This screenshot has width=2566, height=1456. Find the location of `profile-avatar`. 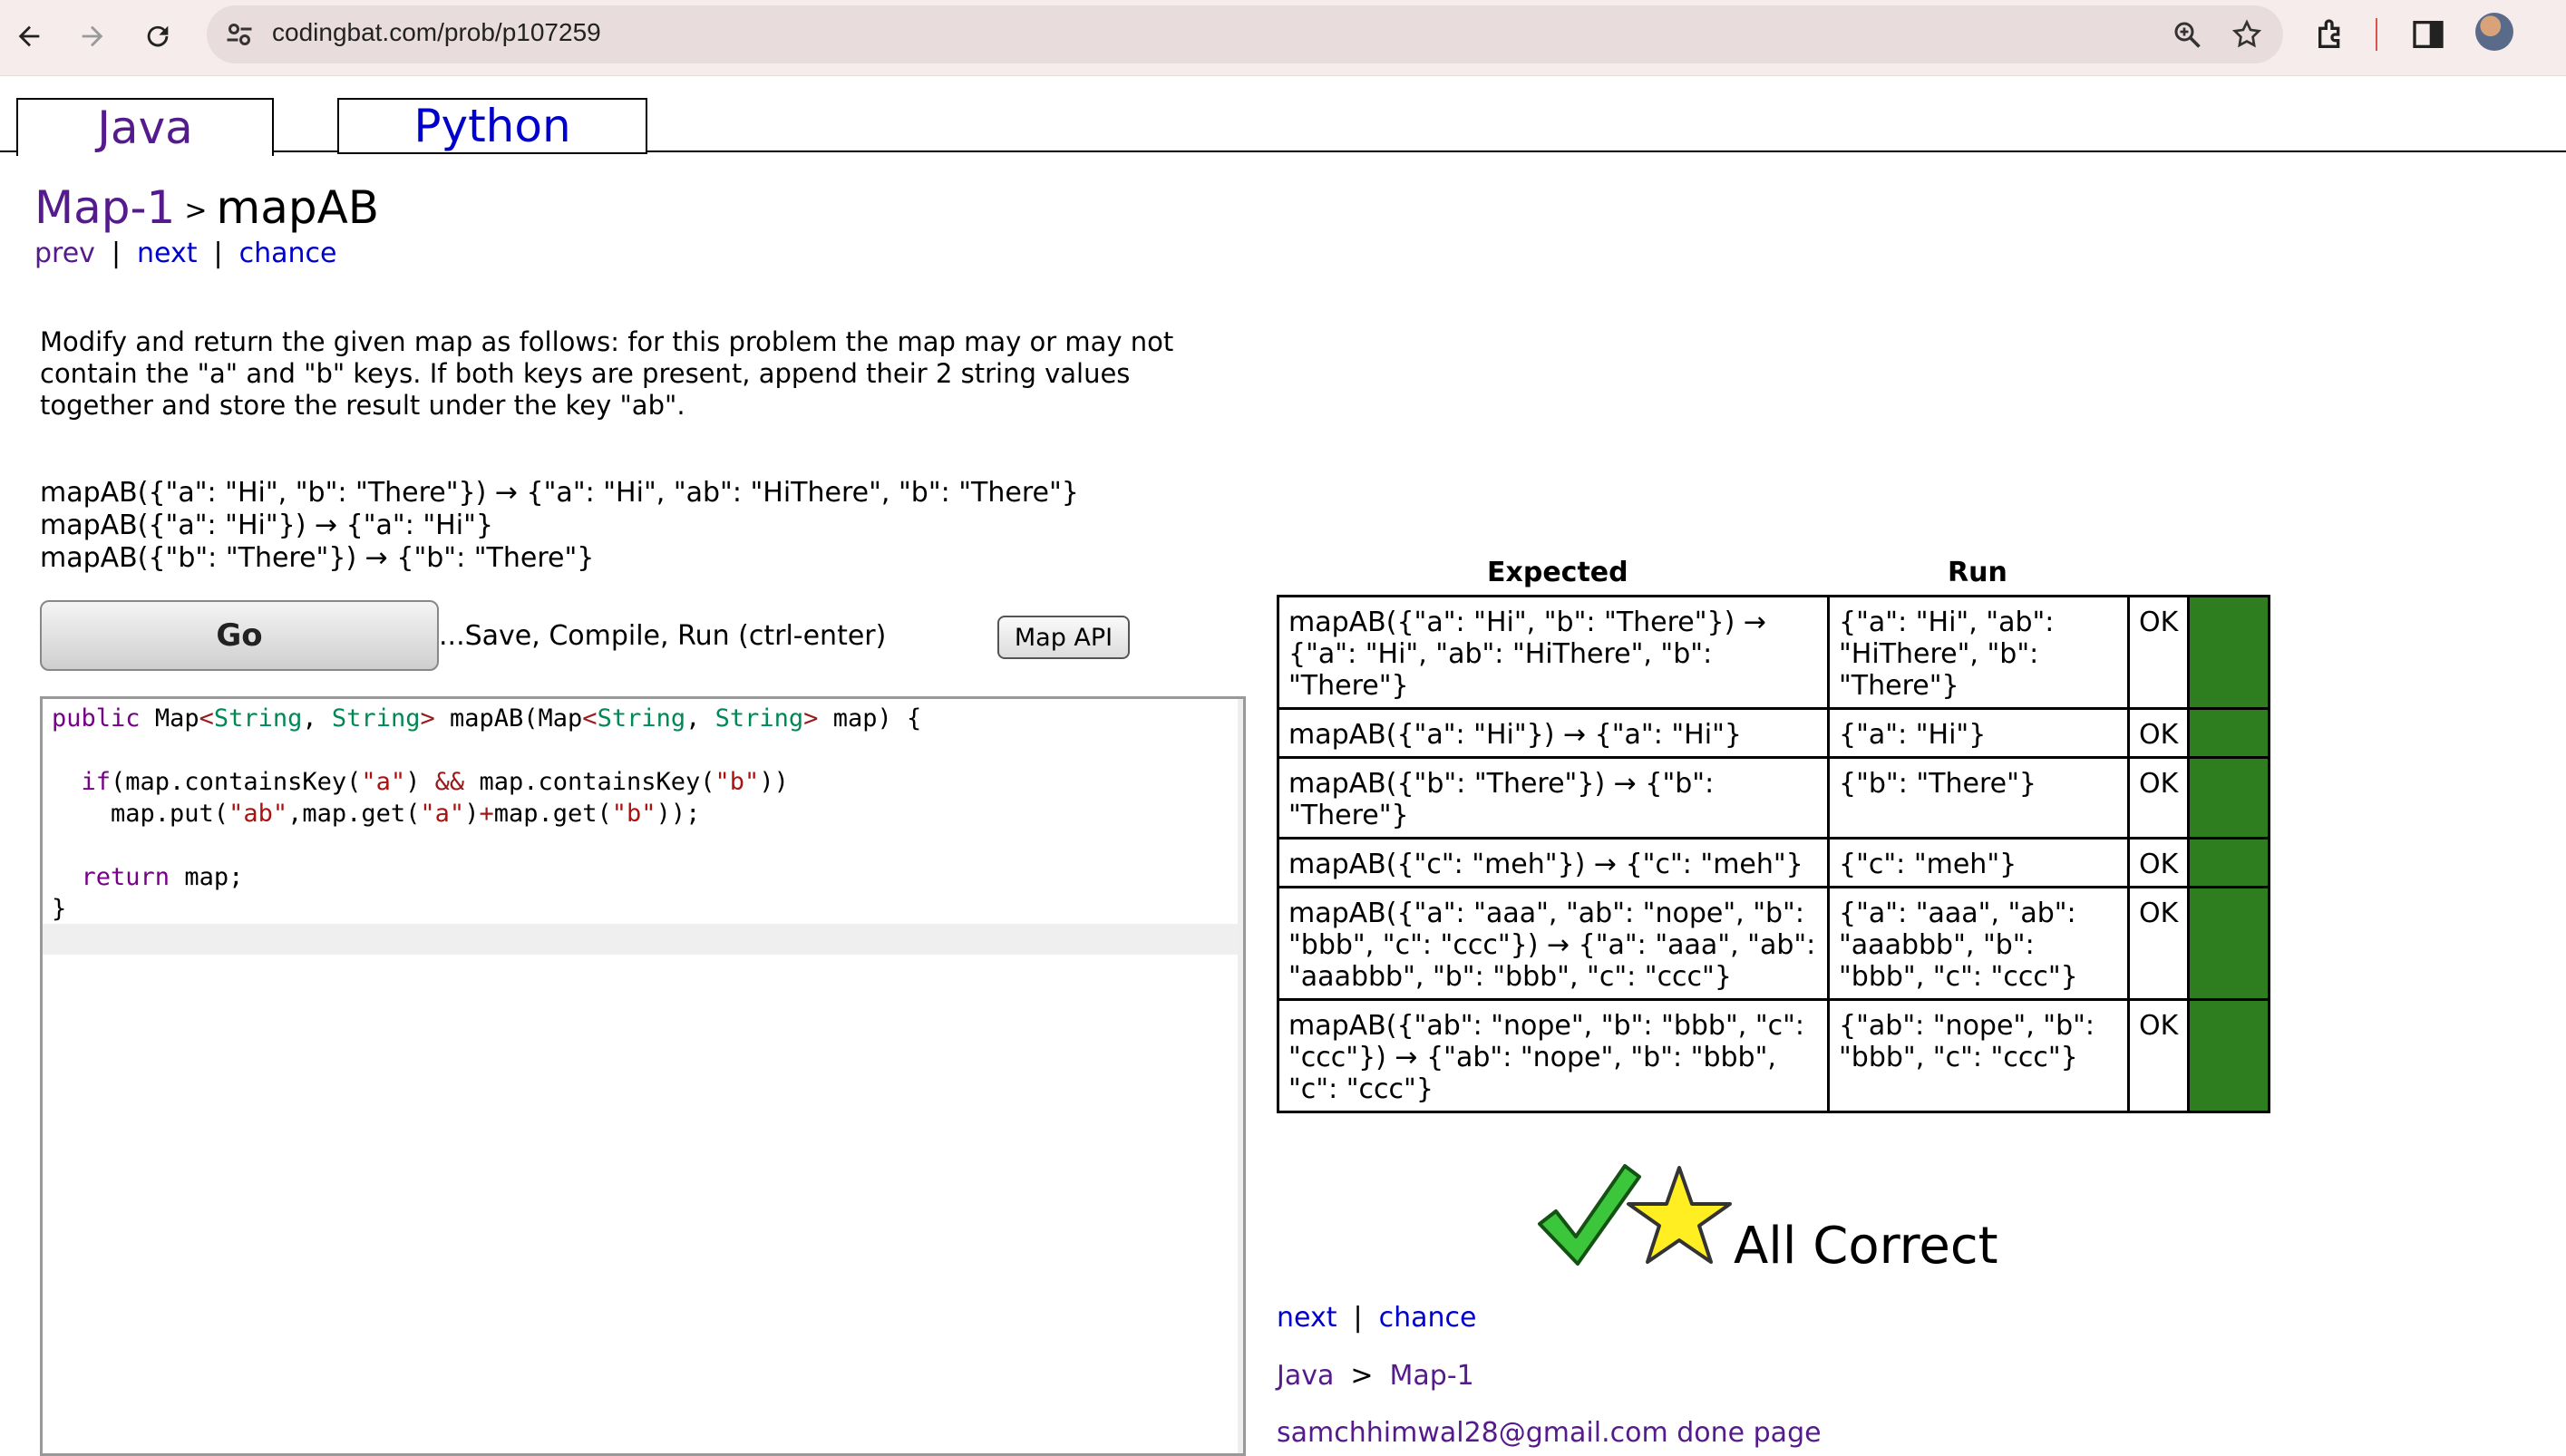

profile-avatar is located at coordinates (2494, 32).